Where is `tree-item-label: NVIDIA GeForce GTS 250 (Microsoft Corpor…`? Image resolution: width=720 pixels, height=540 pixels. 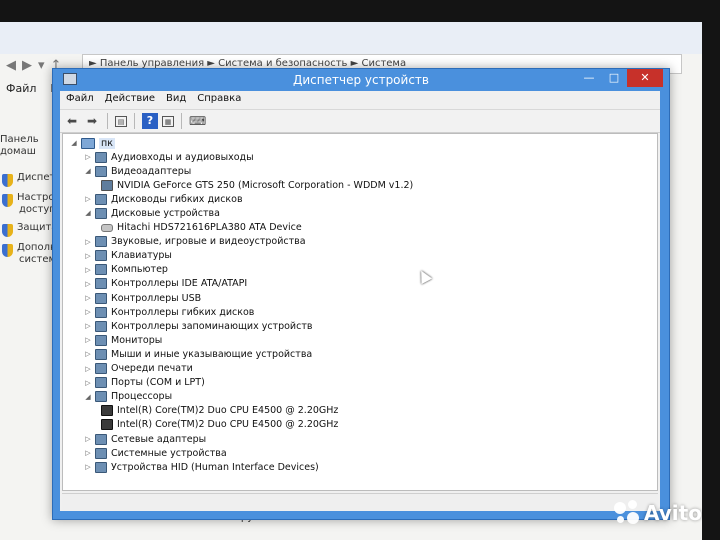
tree-item-label: NVIDIA GeForce GTS 250 (Microsoft Corpor… is located at coordinates (265, 185).